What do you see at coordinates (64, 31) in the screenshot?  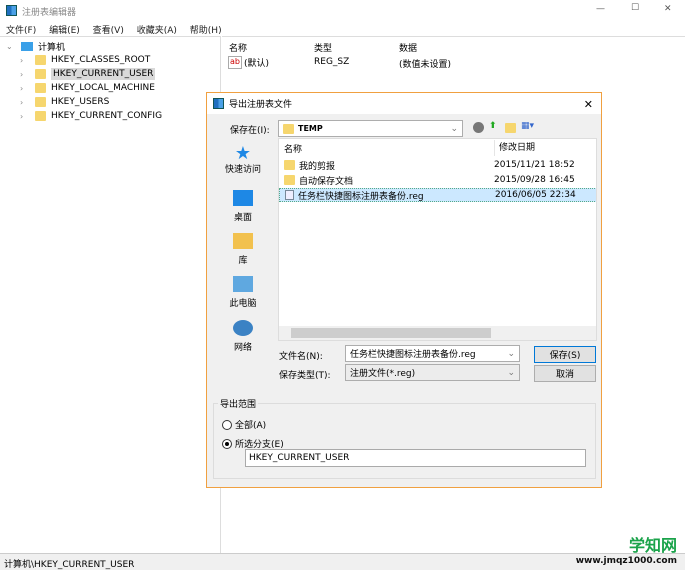 I see `menu-edit: 编辑(E)` at bounding box center [64, 31].